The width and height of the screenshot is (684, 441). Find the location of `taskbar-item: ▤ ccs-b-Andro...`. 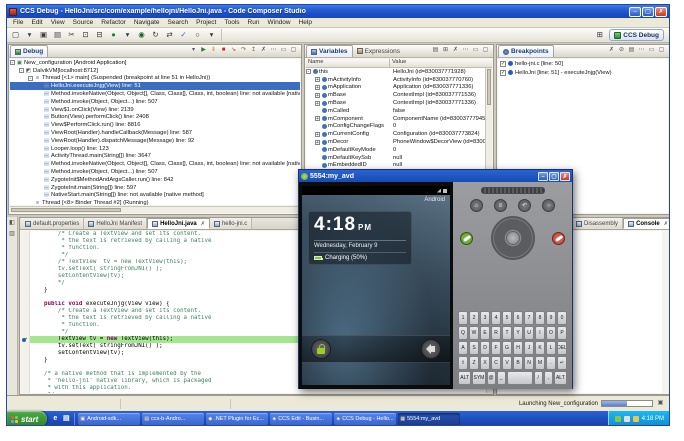

taskbar-item: ▤ ccs-b-Andro... is located at coordinates (173, 419).